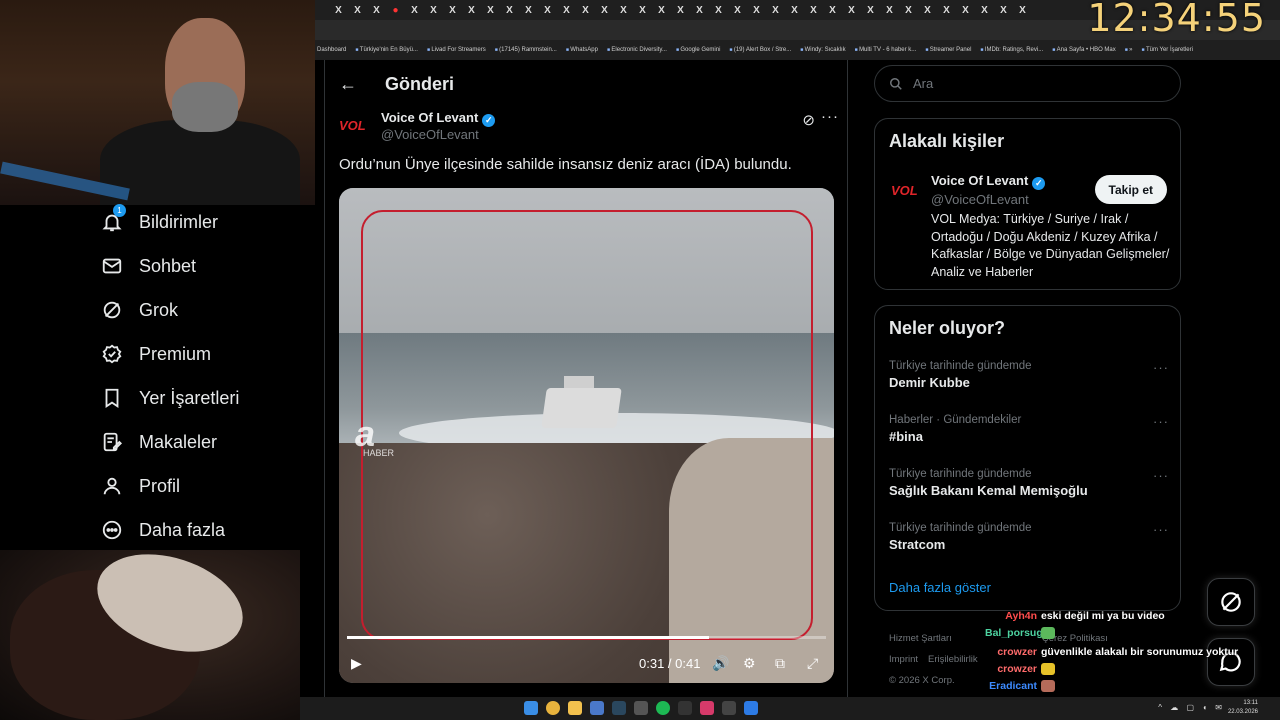 The height and width of the screenshot is (720, 1280). What do you see at coordinates (619, 708) in the screenshot?
I see `steam-icon` at bounding box center [619, 708].